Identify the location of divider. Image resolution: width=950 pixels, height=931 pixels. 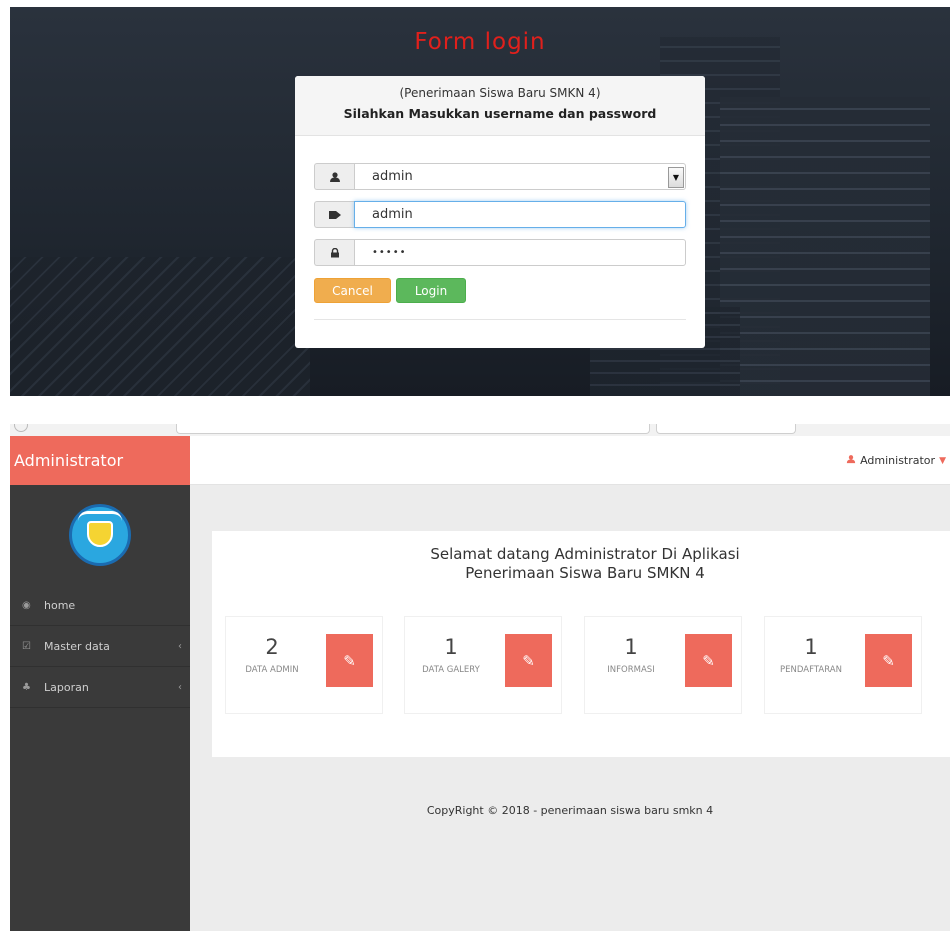
(500, 319).